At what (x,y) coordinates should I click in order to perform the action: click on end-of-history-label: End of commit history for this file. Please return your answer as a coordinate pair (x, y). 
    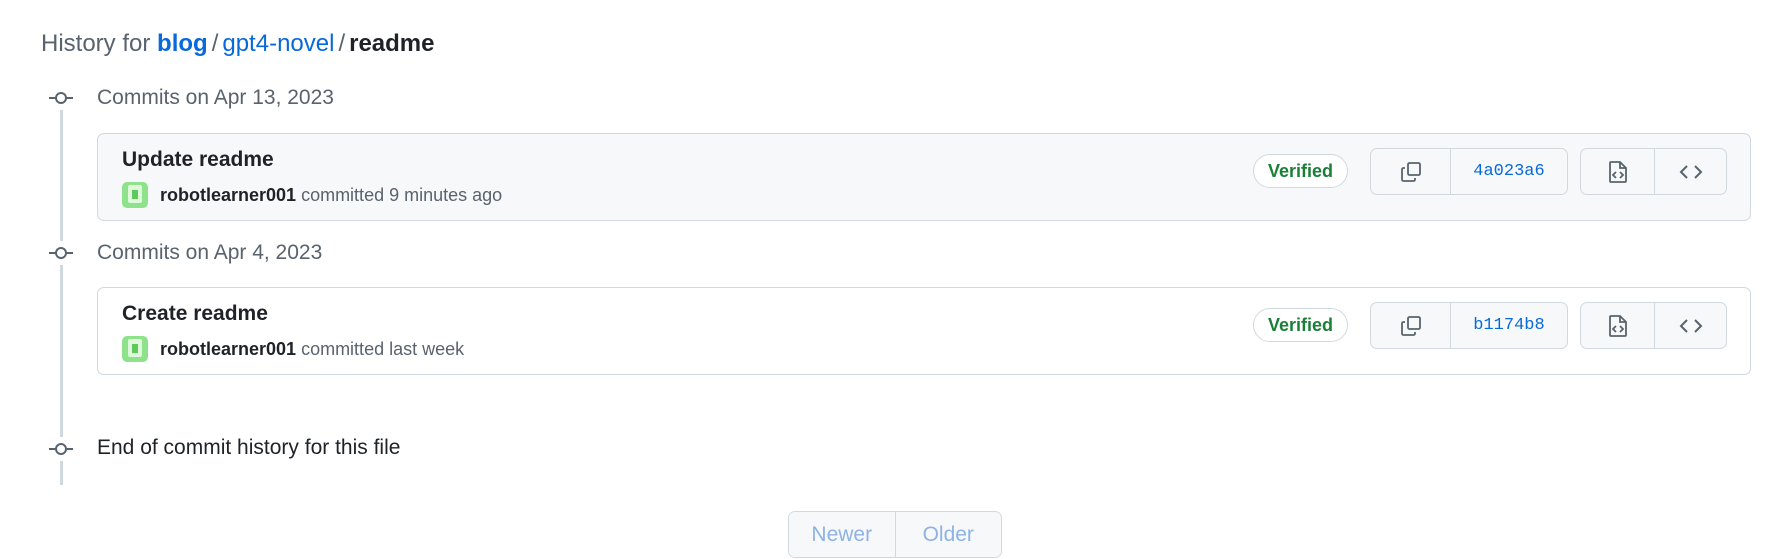
    Looking at the image, I should click on (249, 447).